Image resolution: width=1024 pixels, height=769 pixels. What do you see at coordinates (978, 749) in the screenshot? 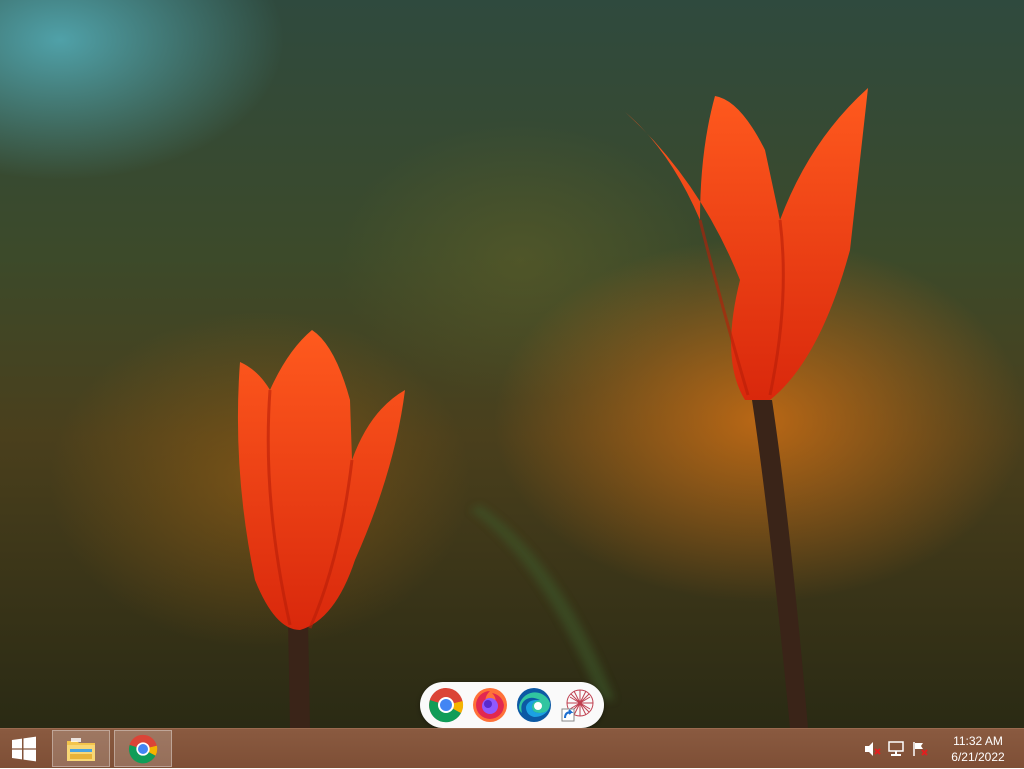
I see `clock: 11:32 AM 6/21/2022` at bounding box center [978, 749].